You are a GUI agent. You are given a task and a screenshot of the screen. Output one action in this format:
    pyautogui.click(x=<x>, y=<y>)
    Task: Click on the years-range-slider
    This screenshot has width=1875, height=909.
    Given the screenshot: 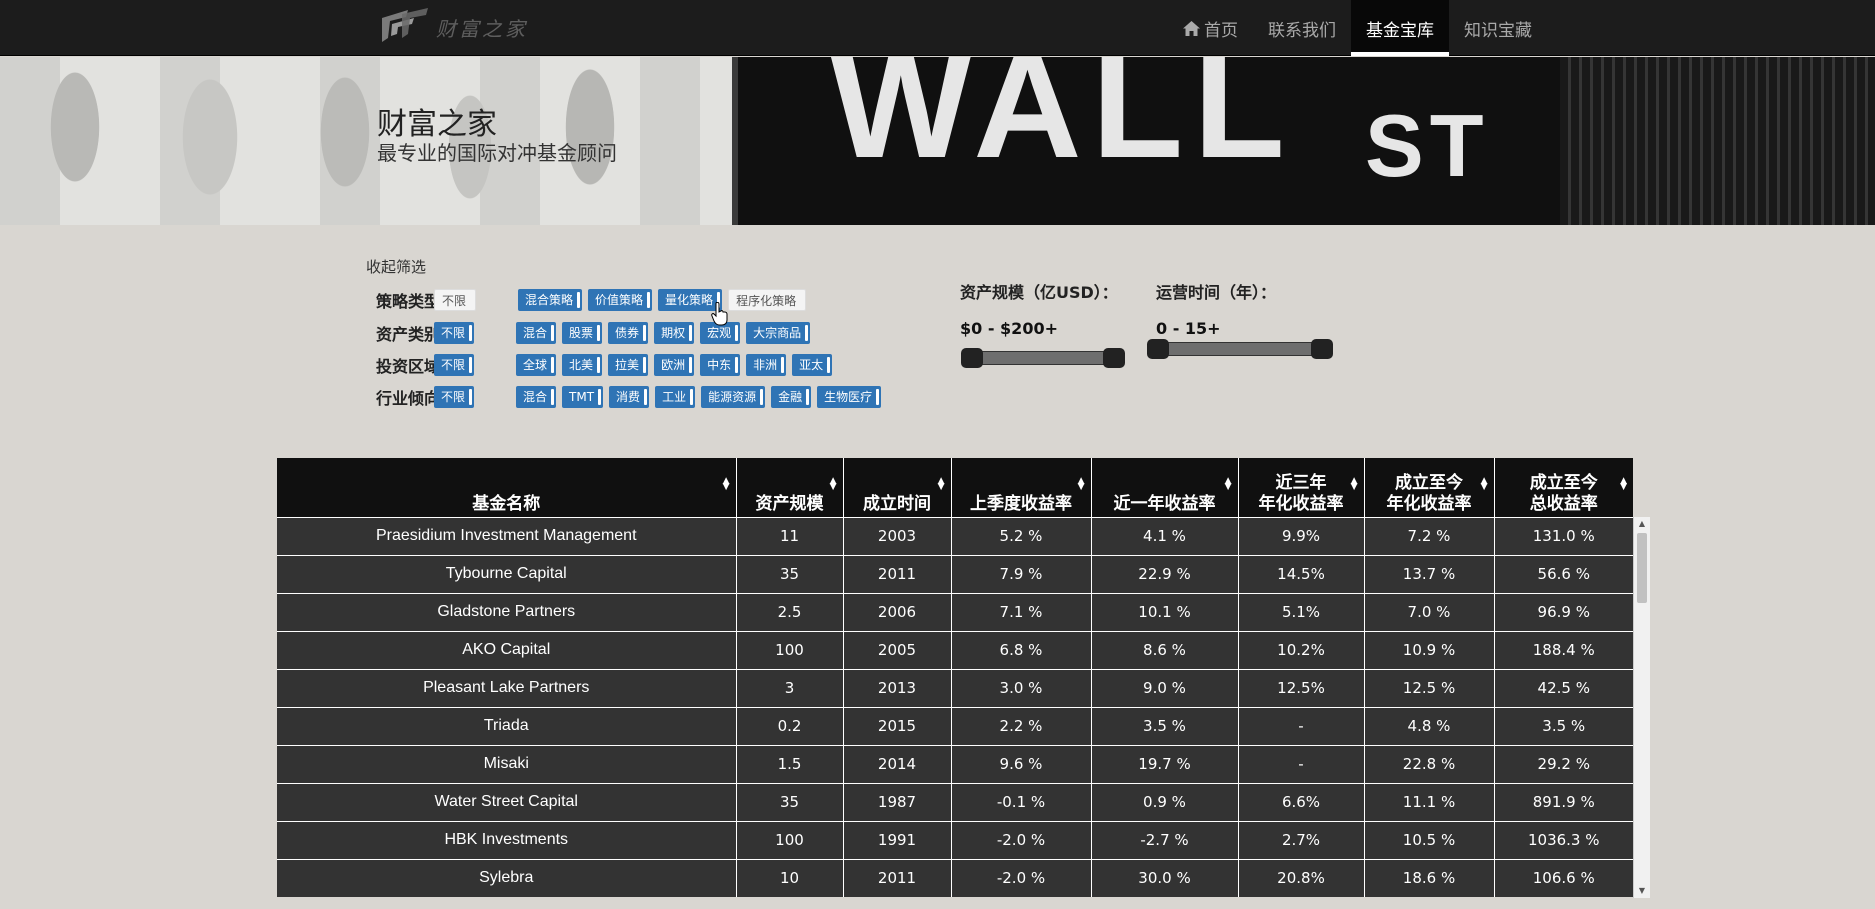 What is the action you would take?
    pyautogui.click(x=1240, y=349)
    